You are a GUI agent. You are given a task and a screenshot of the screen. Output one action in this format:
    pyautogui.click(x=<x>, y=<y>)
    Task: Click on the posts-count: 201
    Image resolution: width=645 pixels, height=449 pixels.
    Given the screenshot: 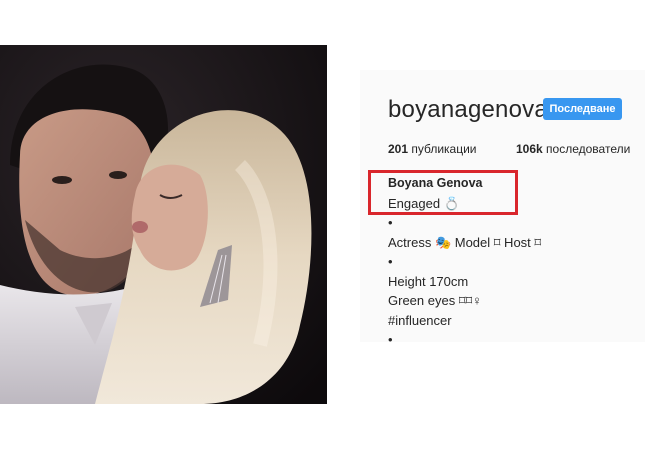 What is the action you would take?
    pyautogui.click(x=398, y=149)
    